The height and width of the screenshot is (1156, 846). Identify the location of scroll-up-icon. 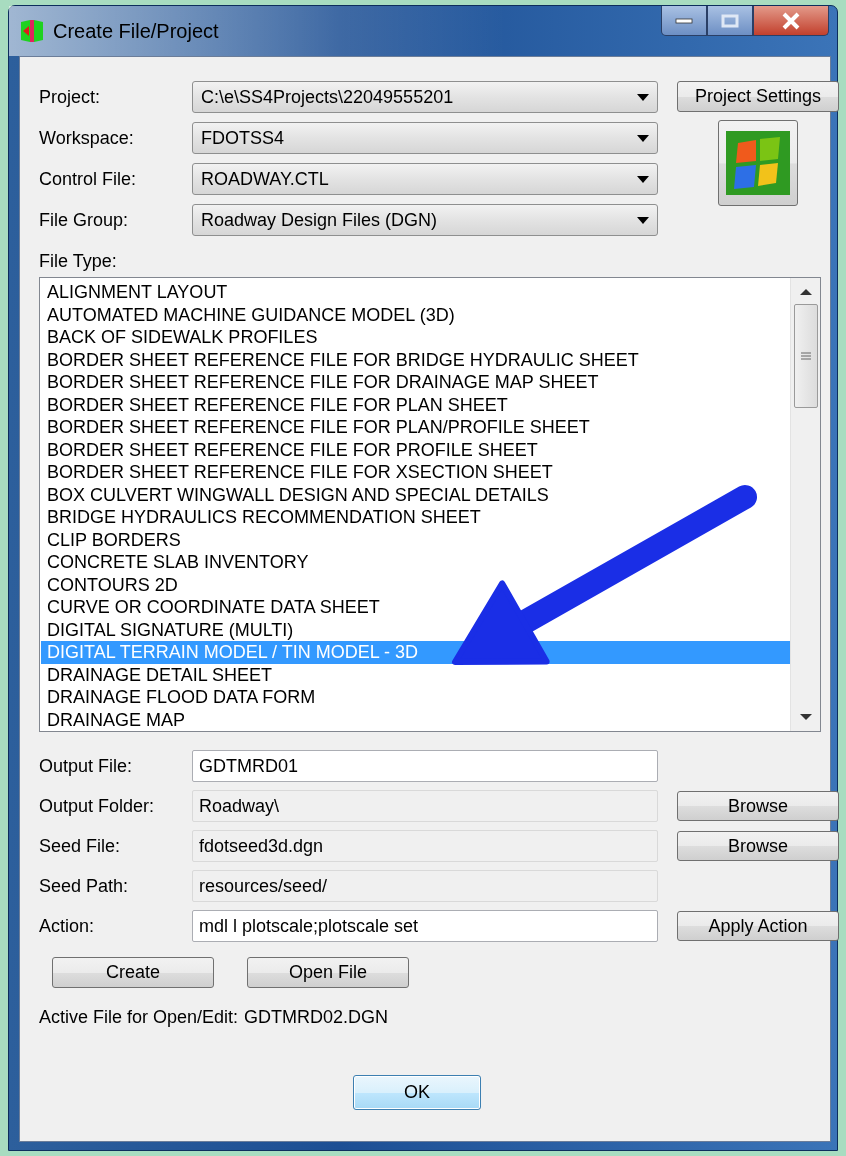
(805, 292).